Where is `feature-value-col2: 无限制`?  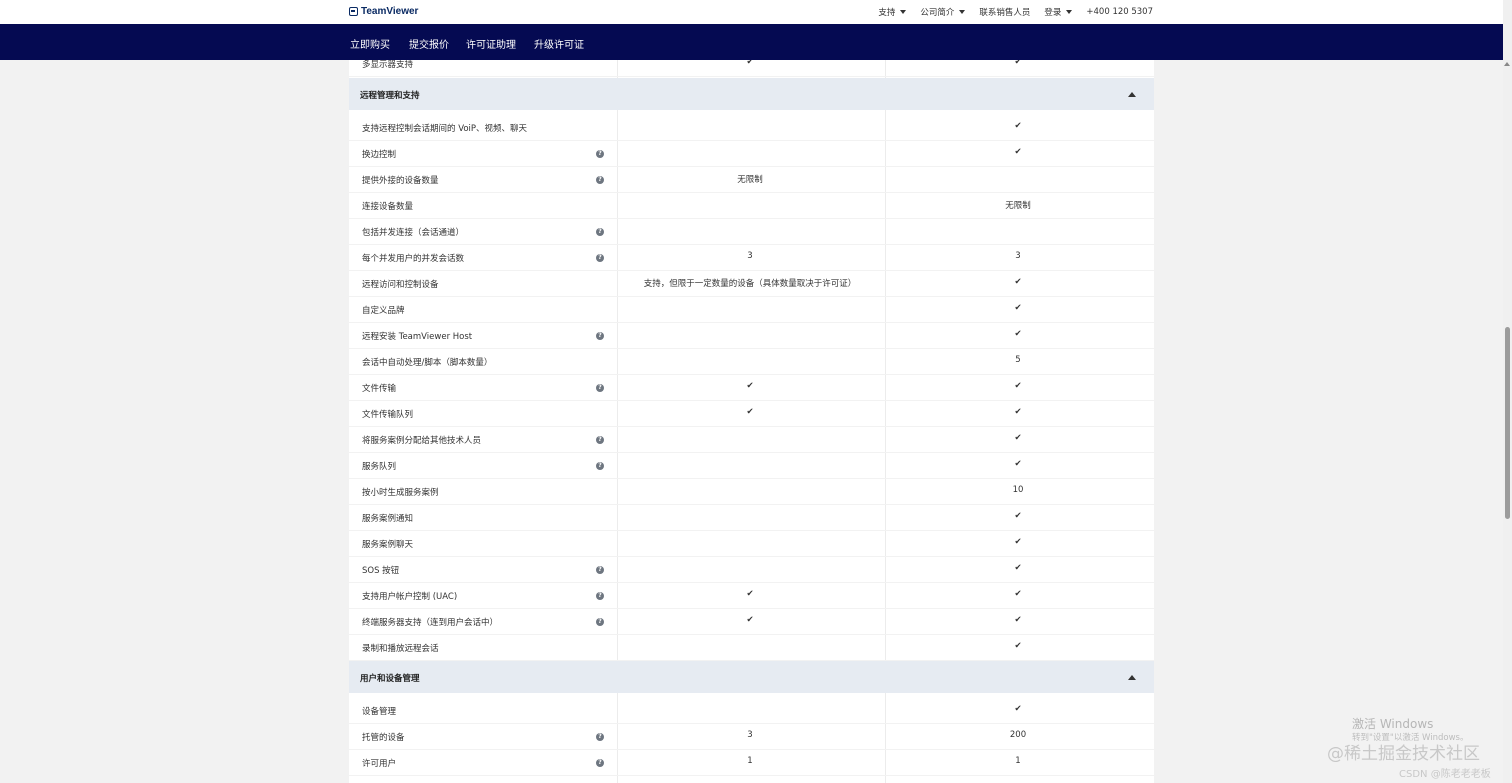
feature-value-col2: 无限制 is located at coordinates (1018, 206).